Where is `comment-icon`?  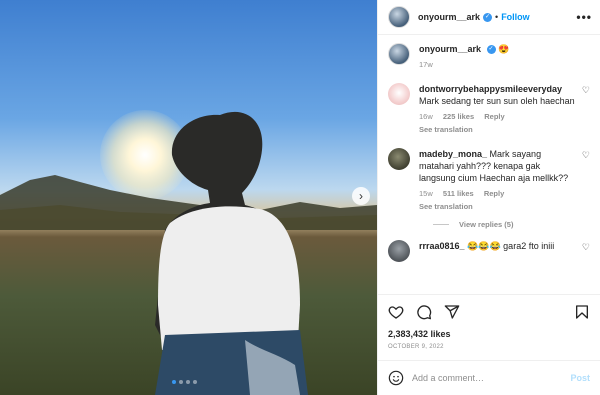
comment-icon is located at coordinates (424, 312).